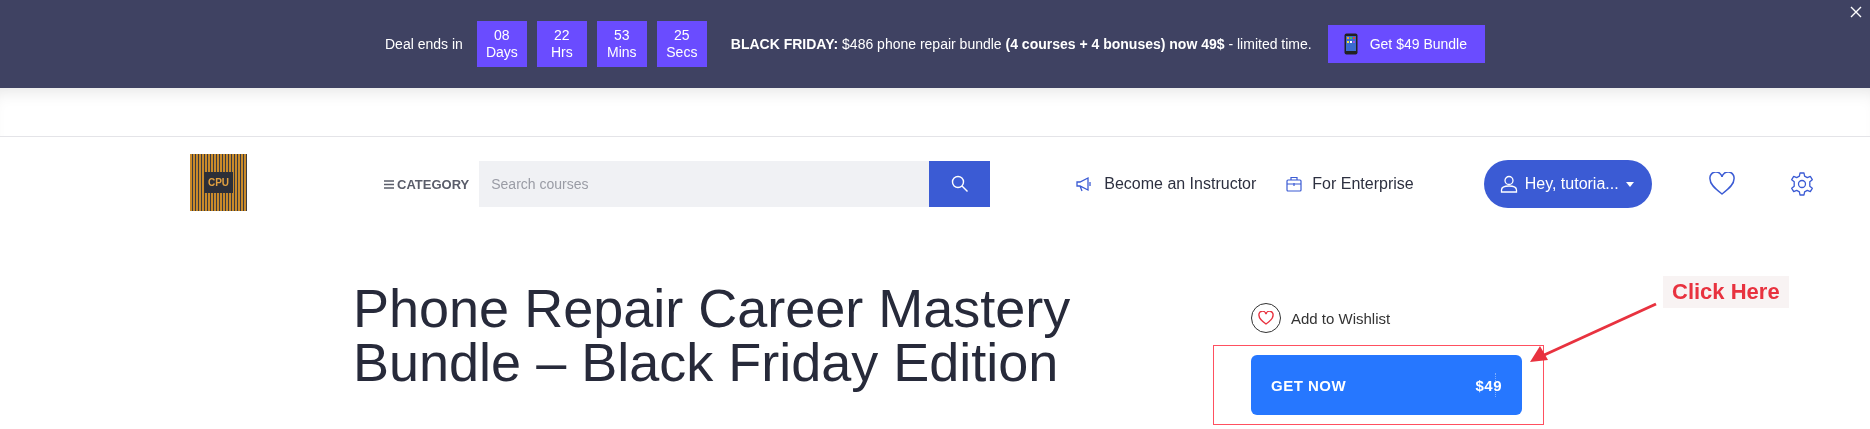 This screenshot has height=429, width=1870. I want to click on nav-link: Become an Instructor, so click(1166, 184).